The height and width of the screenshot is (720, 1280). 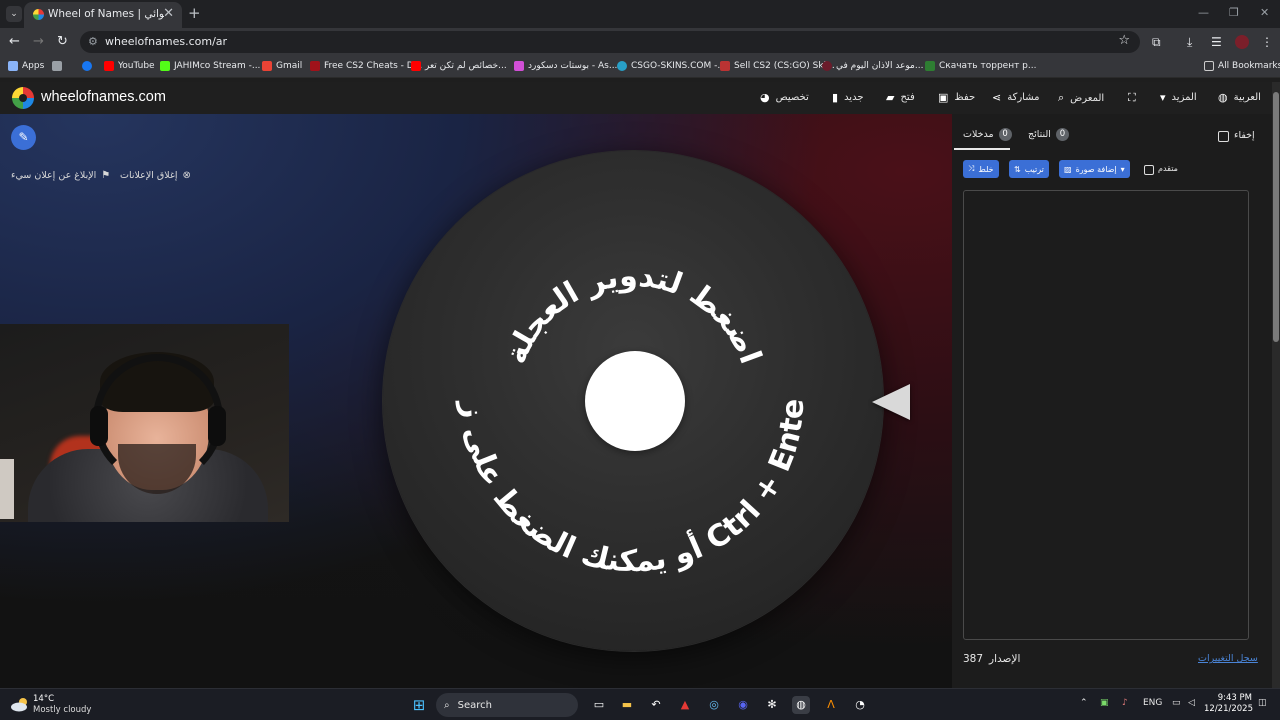 I want to click on browser-tab: Wheel of Names | اسم العشوائي ✕, so click(x=103, y=15).